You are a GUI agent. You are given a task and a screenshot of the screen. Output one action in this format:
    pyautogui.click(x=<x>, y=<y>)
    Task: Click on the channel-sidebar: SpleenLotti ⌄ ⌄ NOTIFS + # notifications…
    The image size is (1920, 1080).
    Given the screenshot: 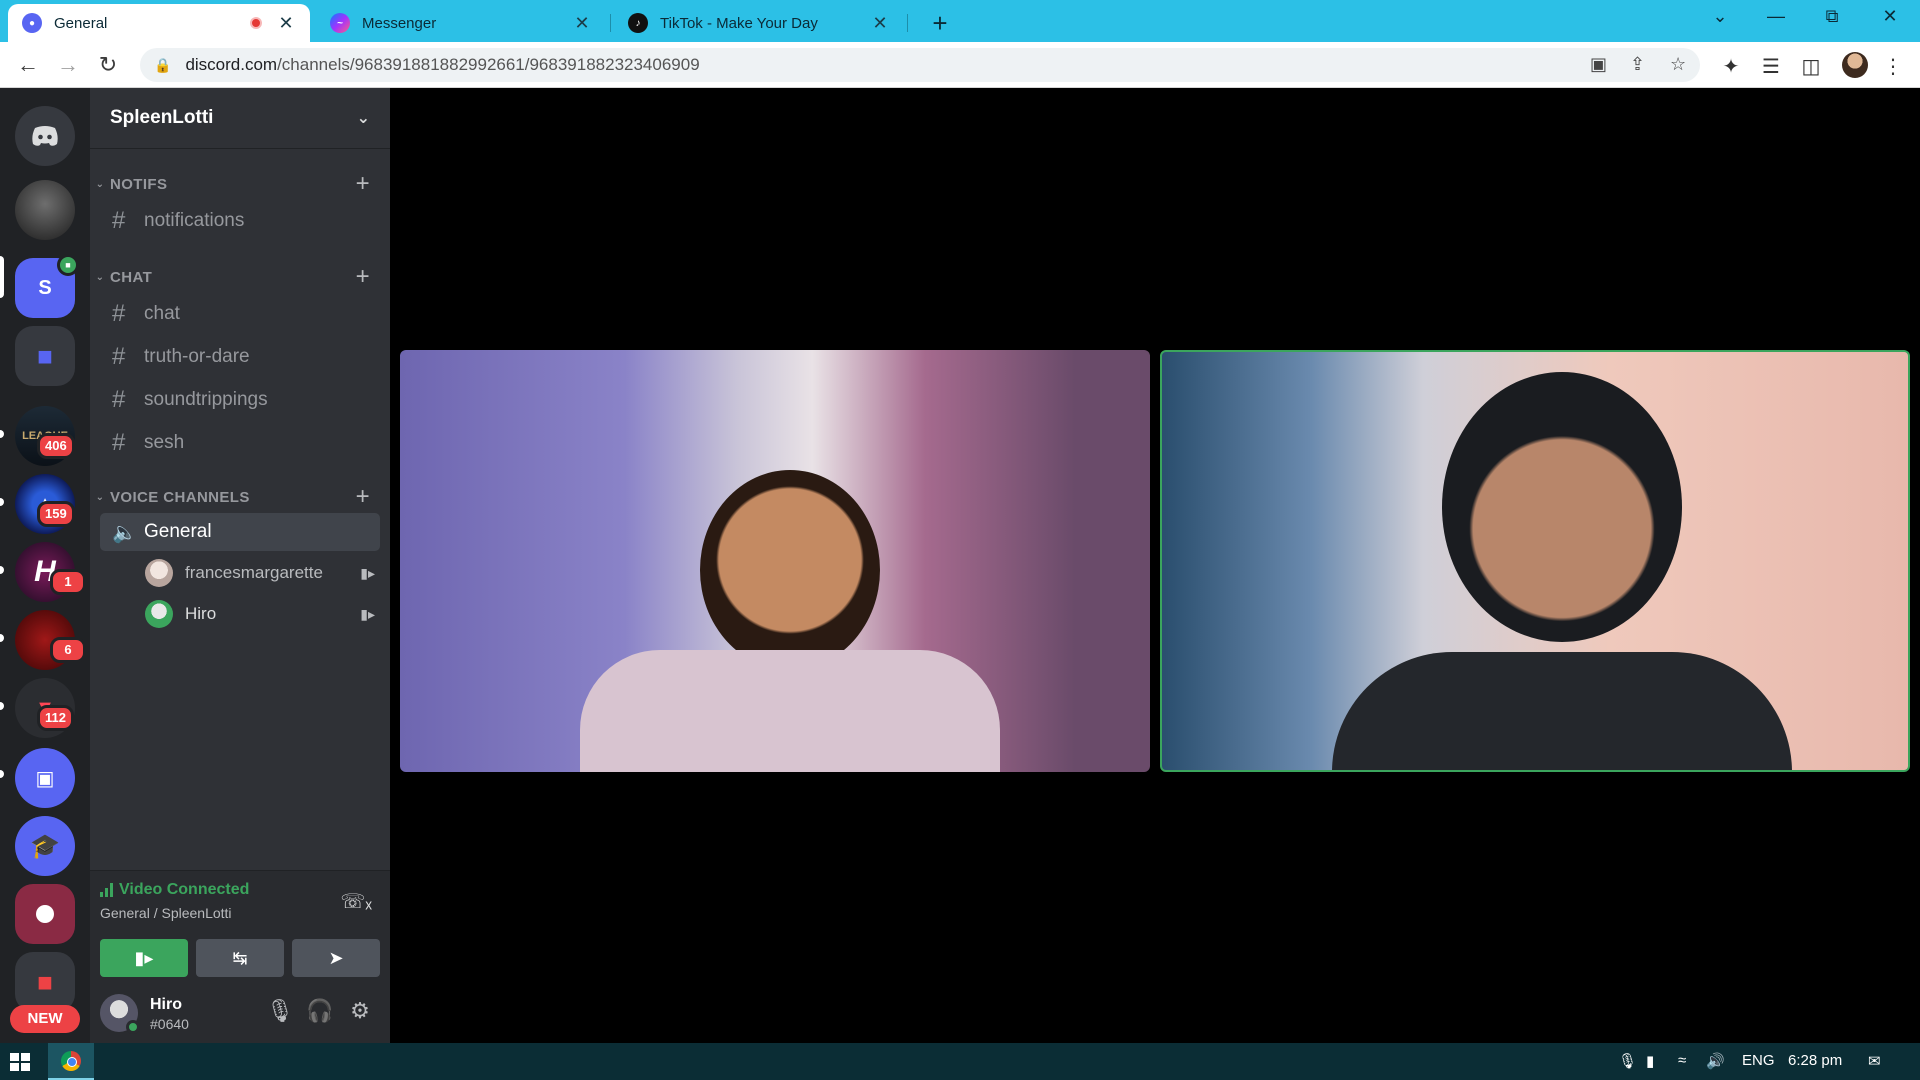 What is the action you would take?
    pyautogui.click(x=240, y=565)
    